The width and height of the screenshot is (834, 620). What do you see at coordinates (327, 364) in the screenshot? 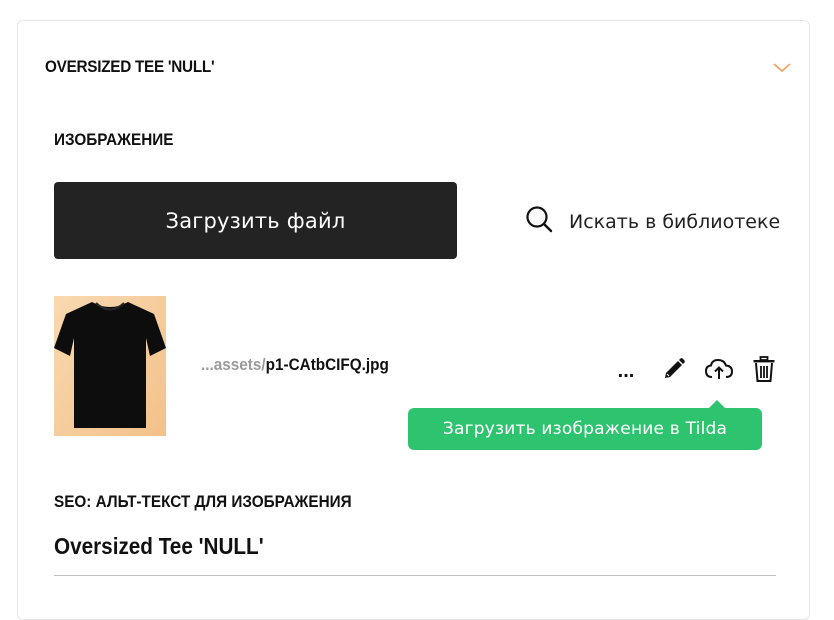
I see `file-name-text: p1-CAtbCIFQ.jpg` at bounding box center [327, 364].